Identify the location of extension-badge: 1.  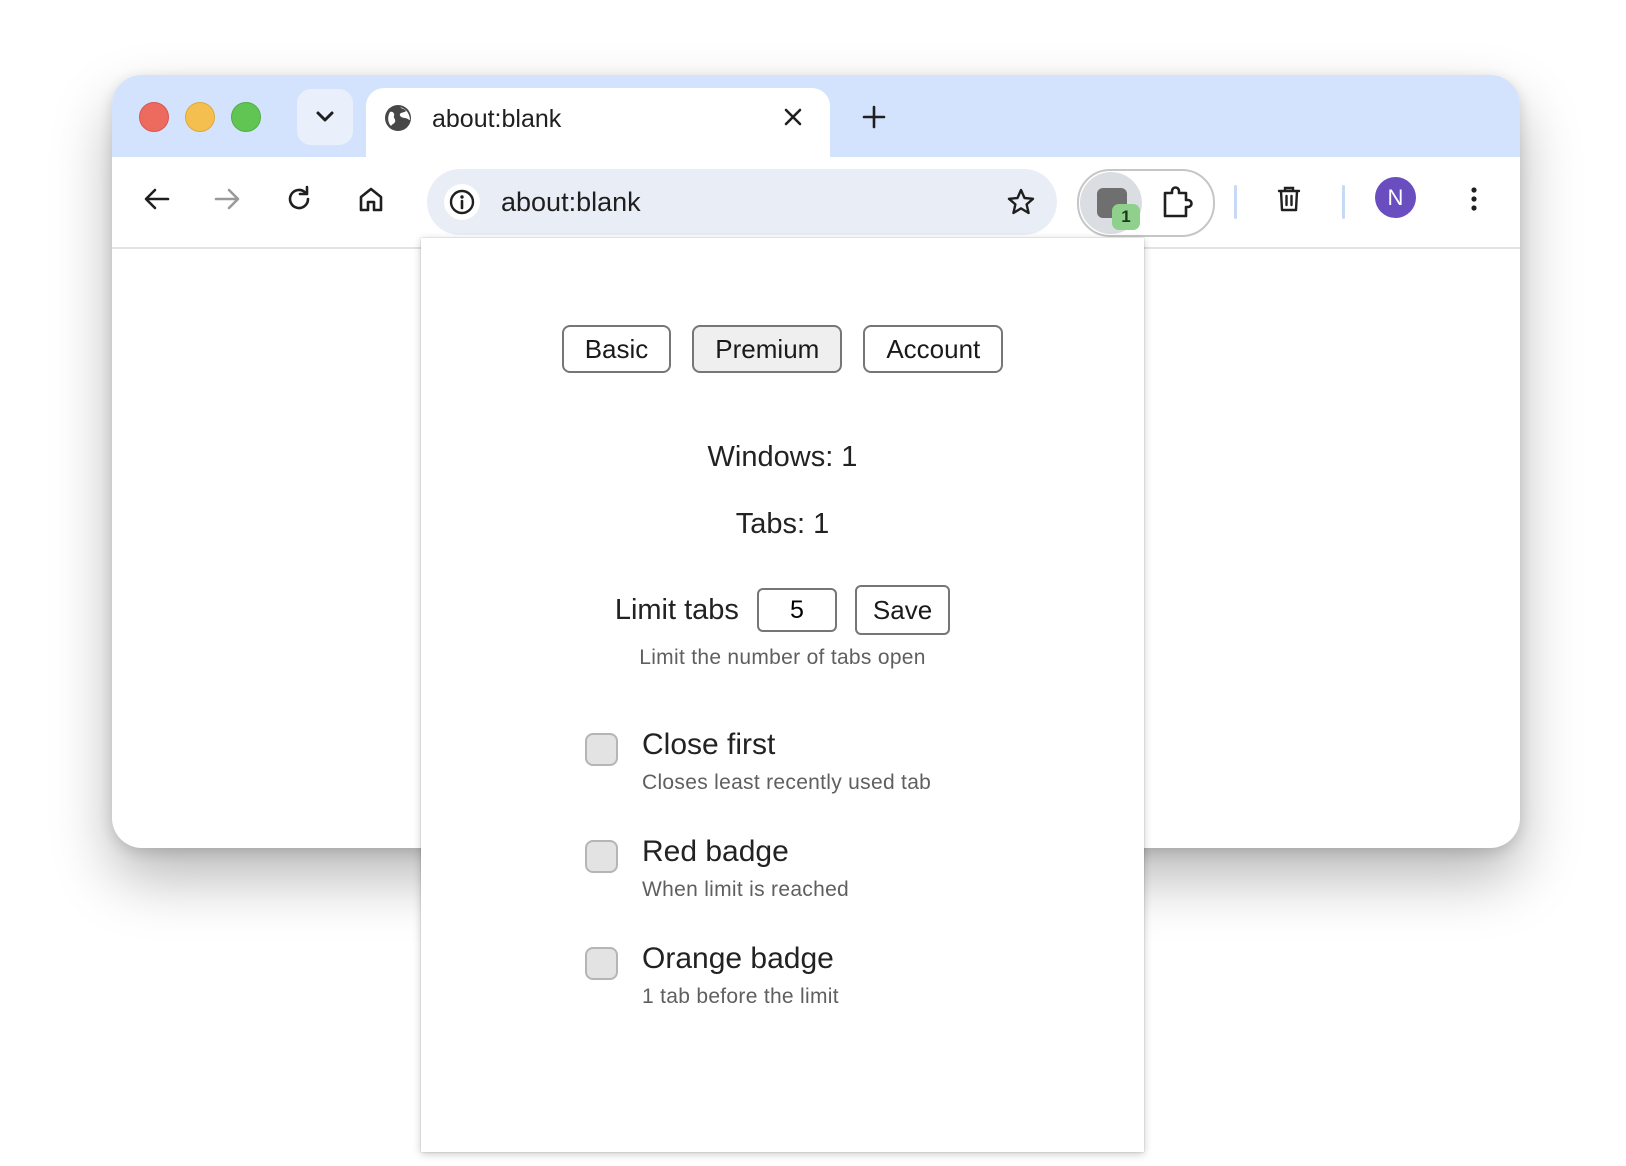
(1126, 217).